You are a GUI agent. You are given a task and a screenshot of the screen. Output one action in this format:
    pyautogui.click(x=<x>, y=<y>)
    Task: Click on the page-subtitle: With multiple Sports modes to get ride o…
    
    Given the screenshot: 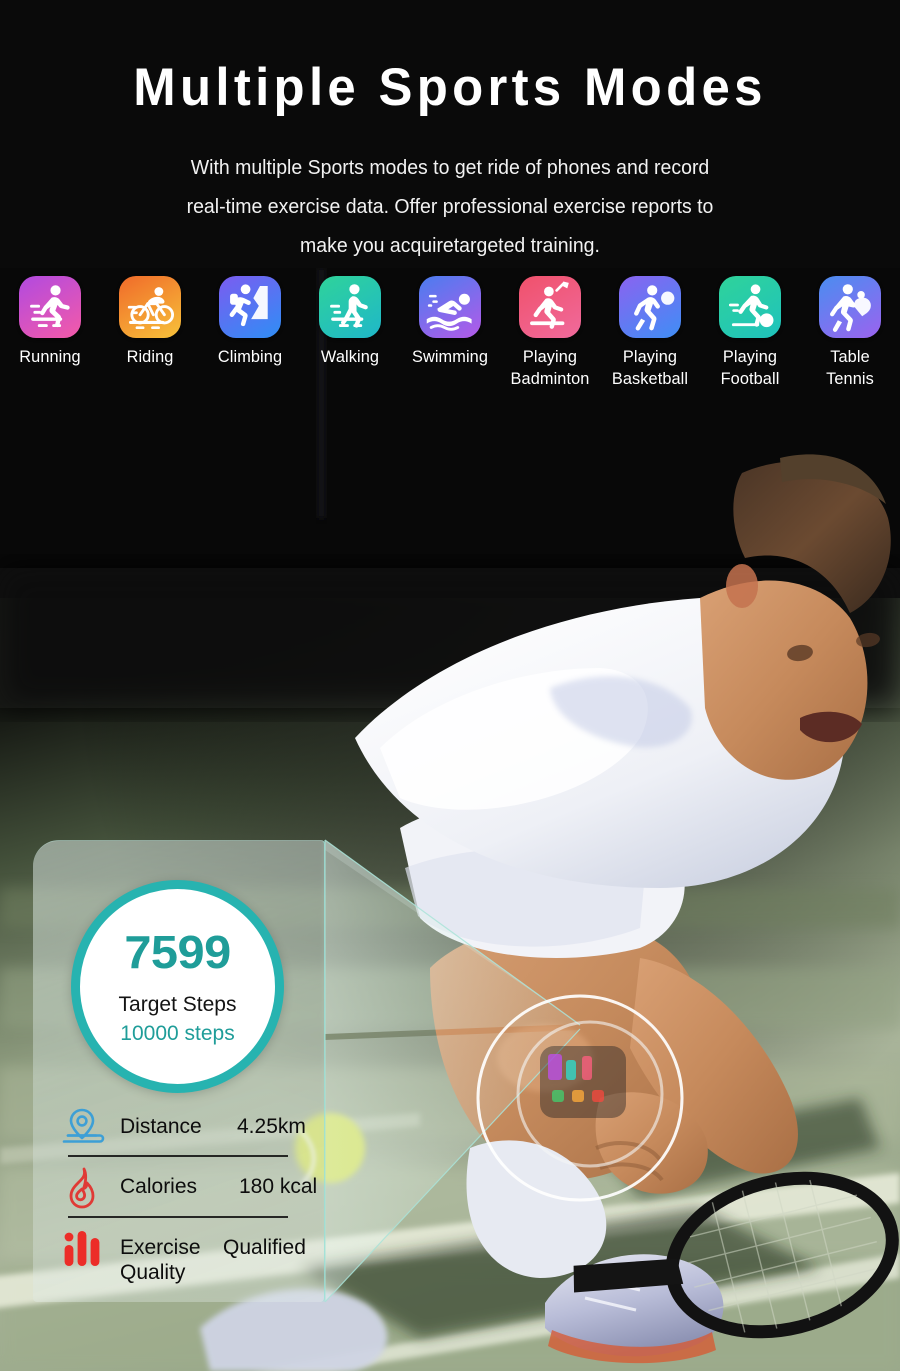 What is the action you would take?
    pyautogui.click(x=450, y=206)
    